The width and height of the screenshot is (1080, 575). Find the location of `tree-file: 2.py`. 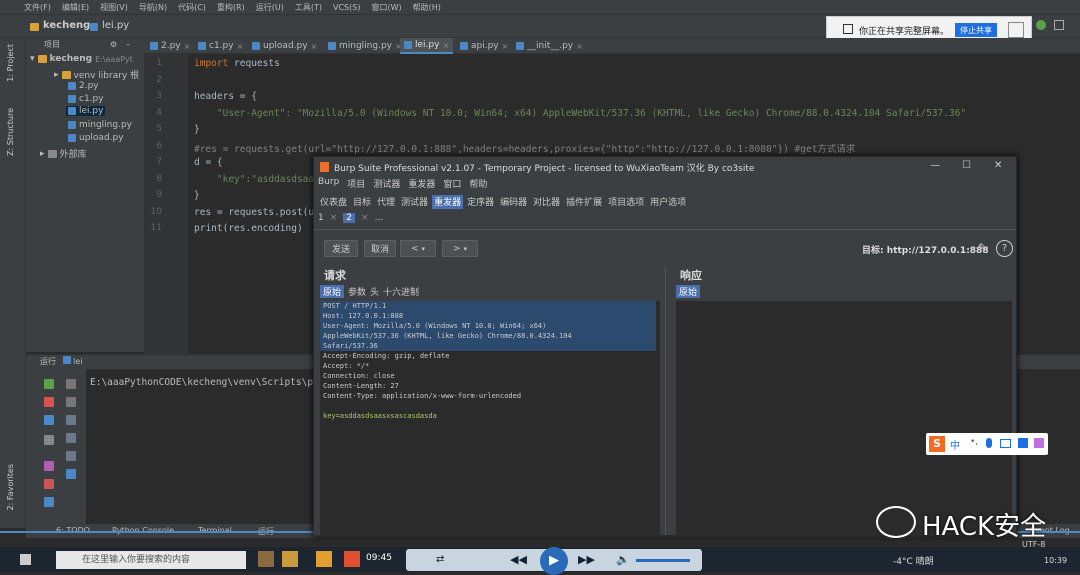

tree-file: 2.py is located at coordinates (83, 86).